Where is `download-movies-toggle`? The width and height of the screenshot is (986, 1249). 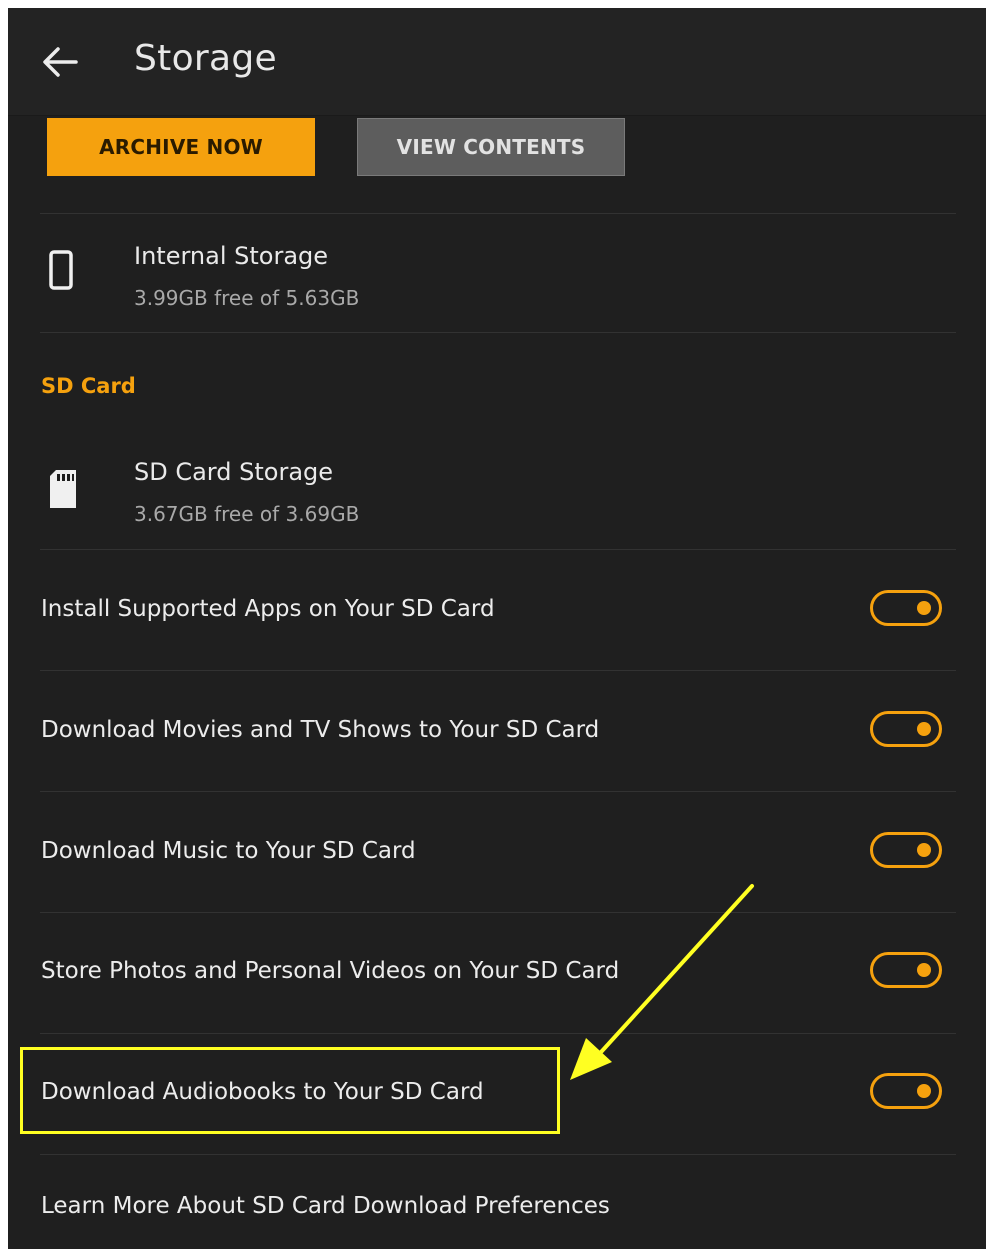
download-movies-toggle is located at coordinates (906, 729).